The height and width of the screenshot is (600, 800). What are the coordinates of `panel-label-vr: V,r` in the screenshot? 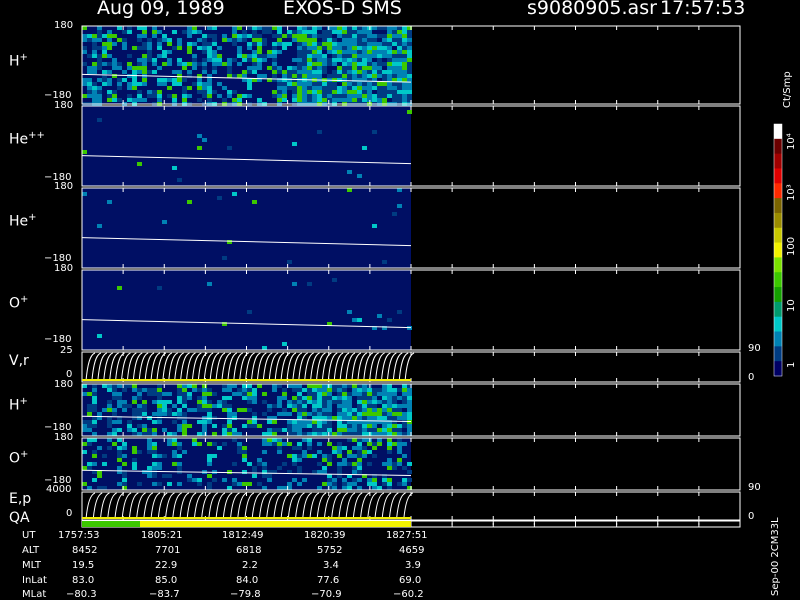 It's located at (19, 361).